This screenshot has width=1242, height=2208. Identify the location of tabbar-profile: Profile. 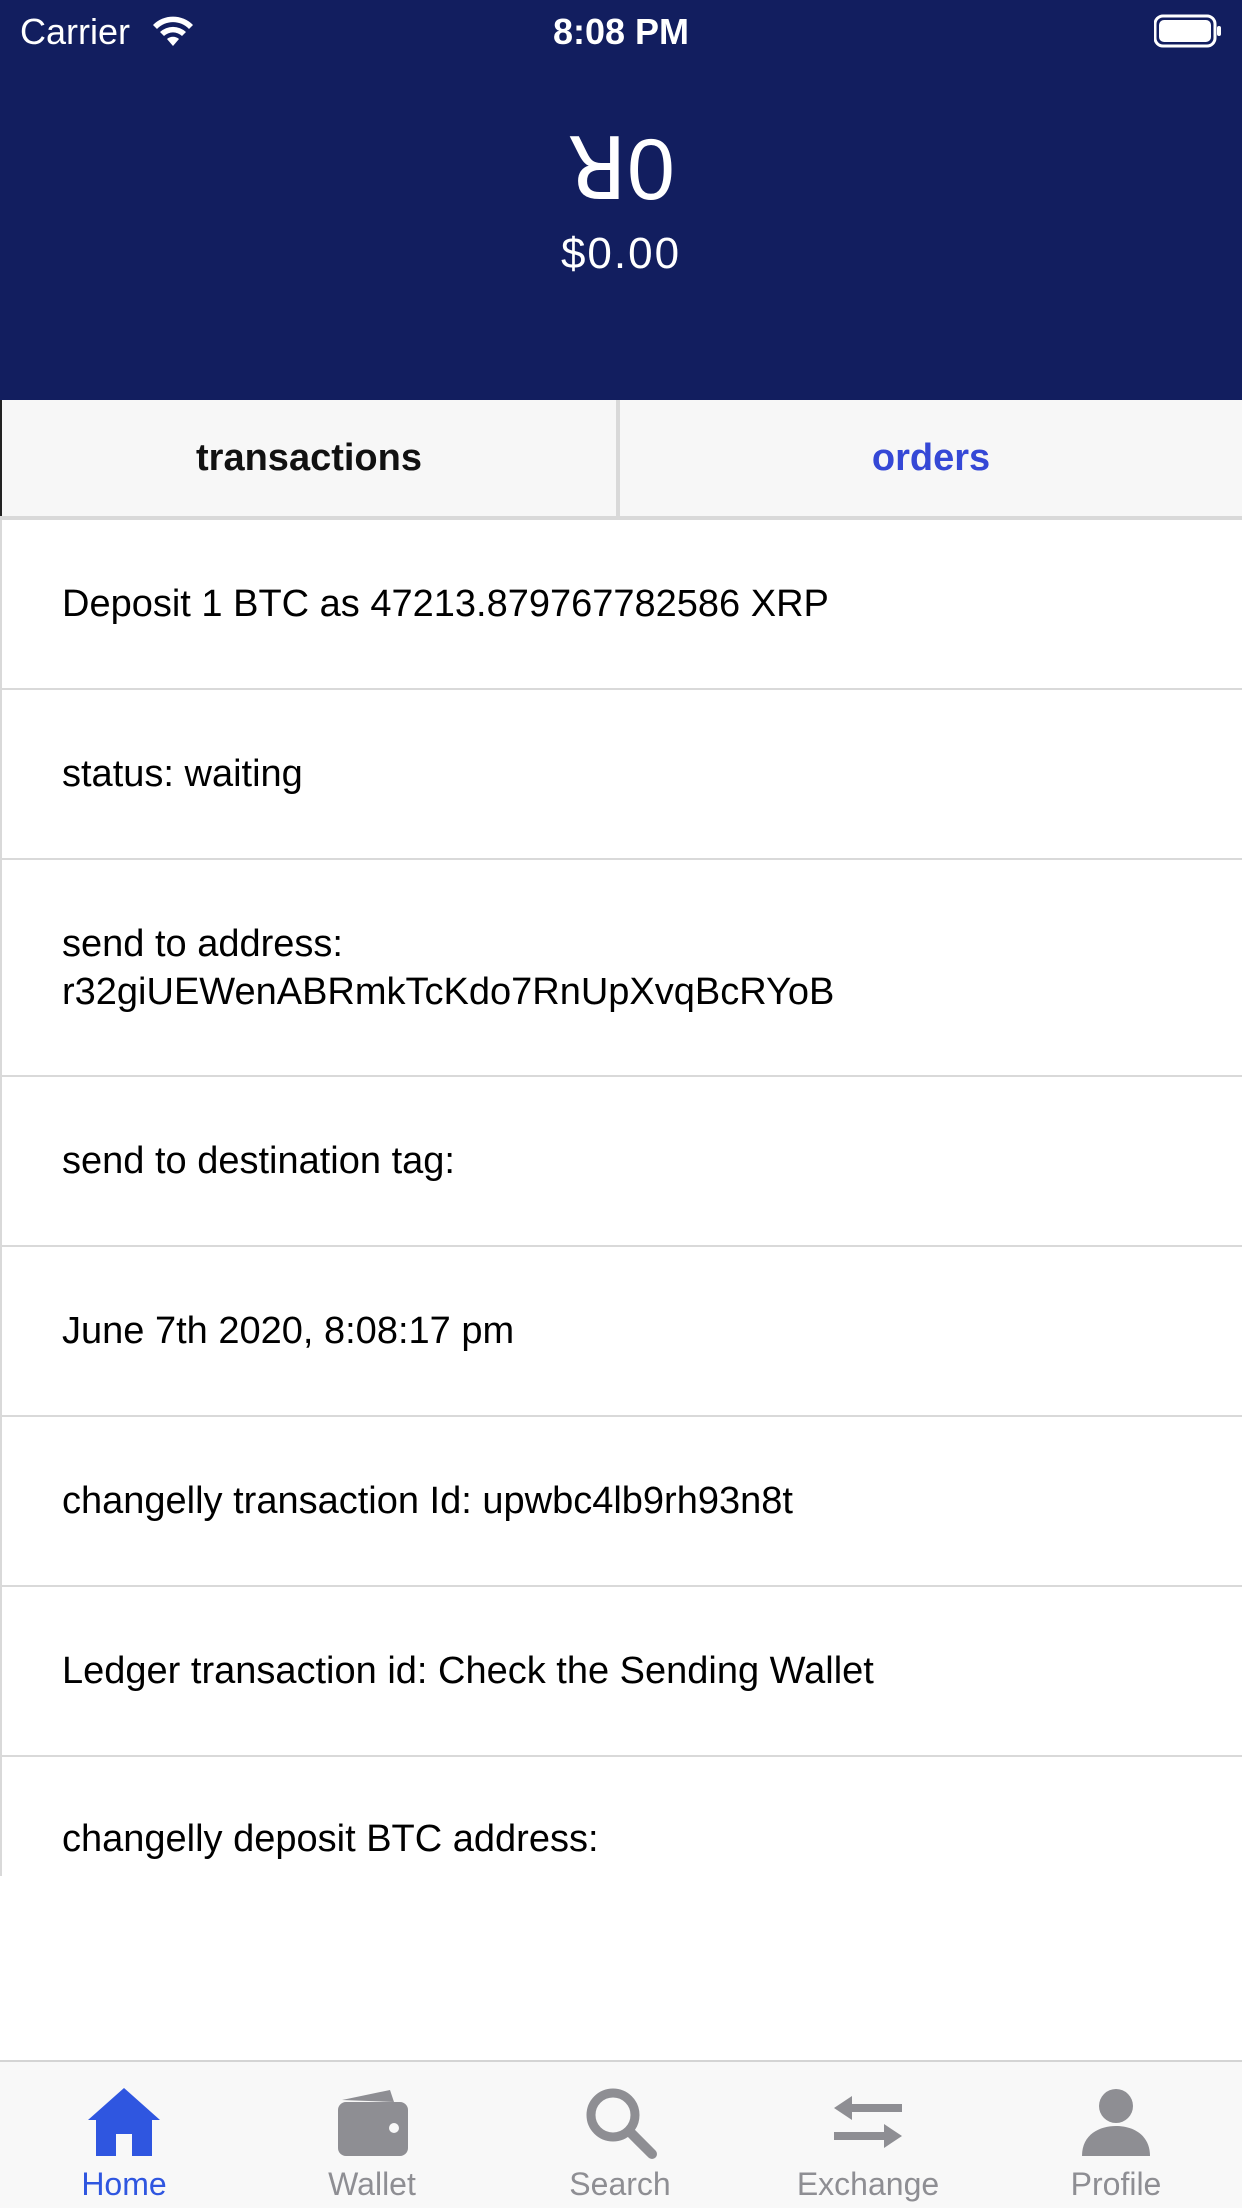
(1116, 2135).